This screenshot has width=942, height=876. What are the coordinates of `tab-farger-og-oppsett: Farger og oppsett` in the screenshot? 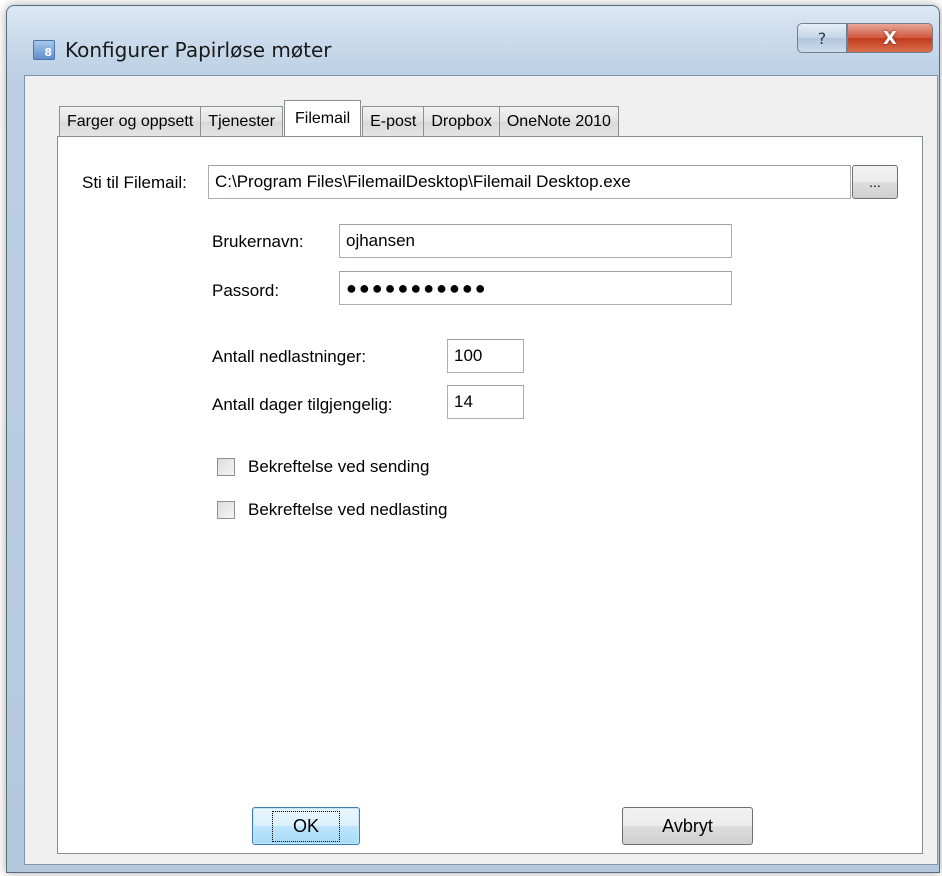 It's located at (130, 121).